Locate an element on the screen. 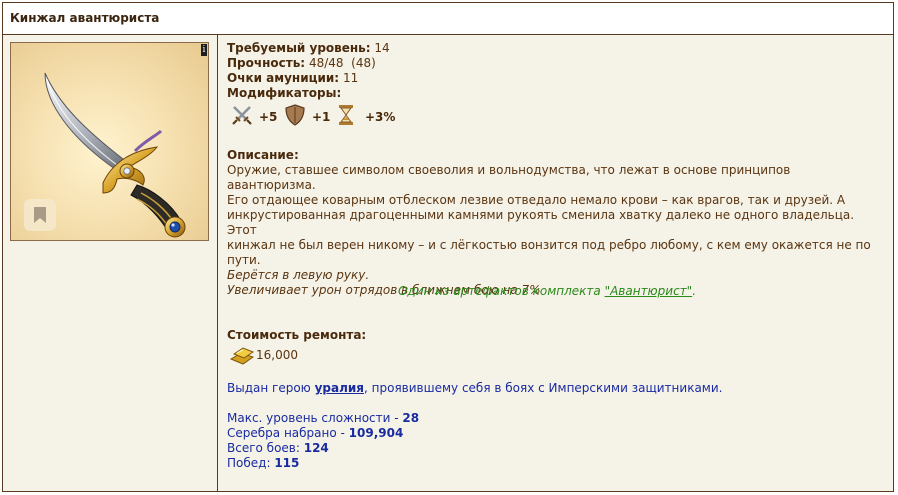 The image size is (898, 495). title-bar: Кинжал авантюриста is located at coordinates (448, 19).